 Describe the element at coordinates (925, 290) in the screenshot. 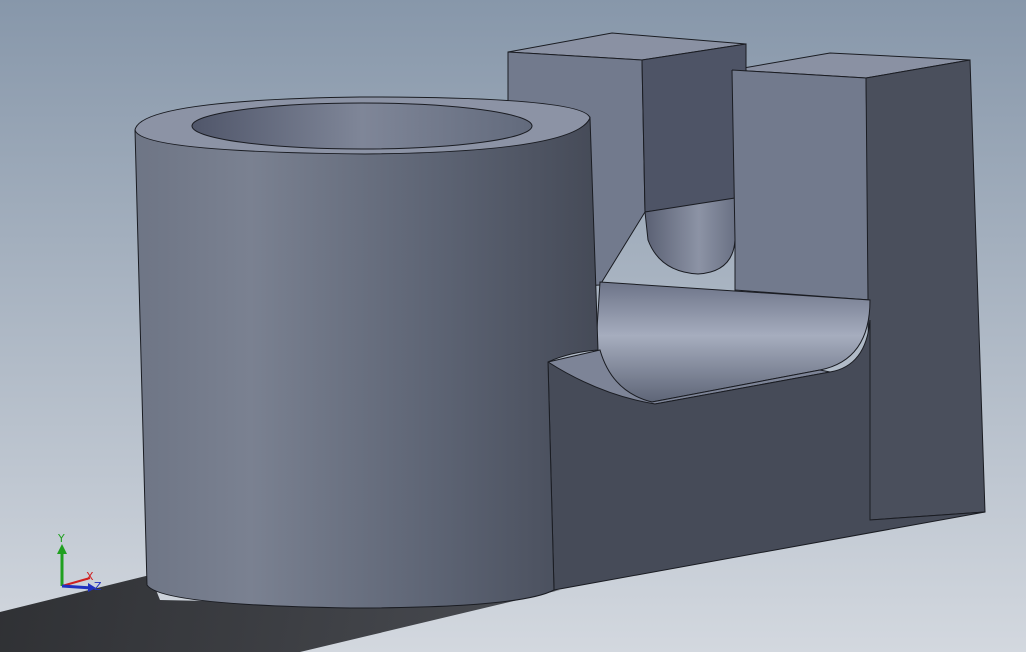

I see `block-right-side` at that location.